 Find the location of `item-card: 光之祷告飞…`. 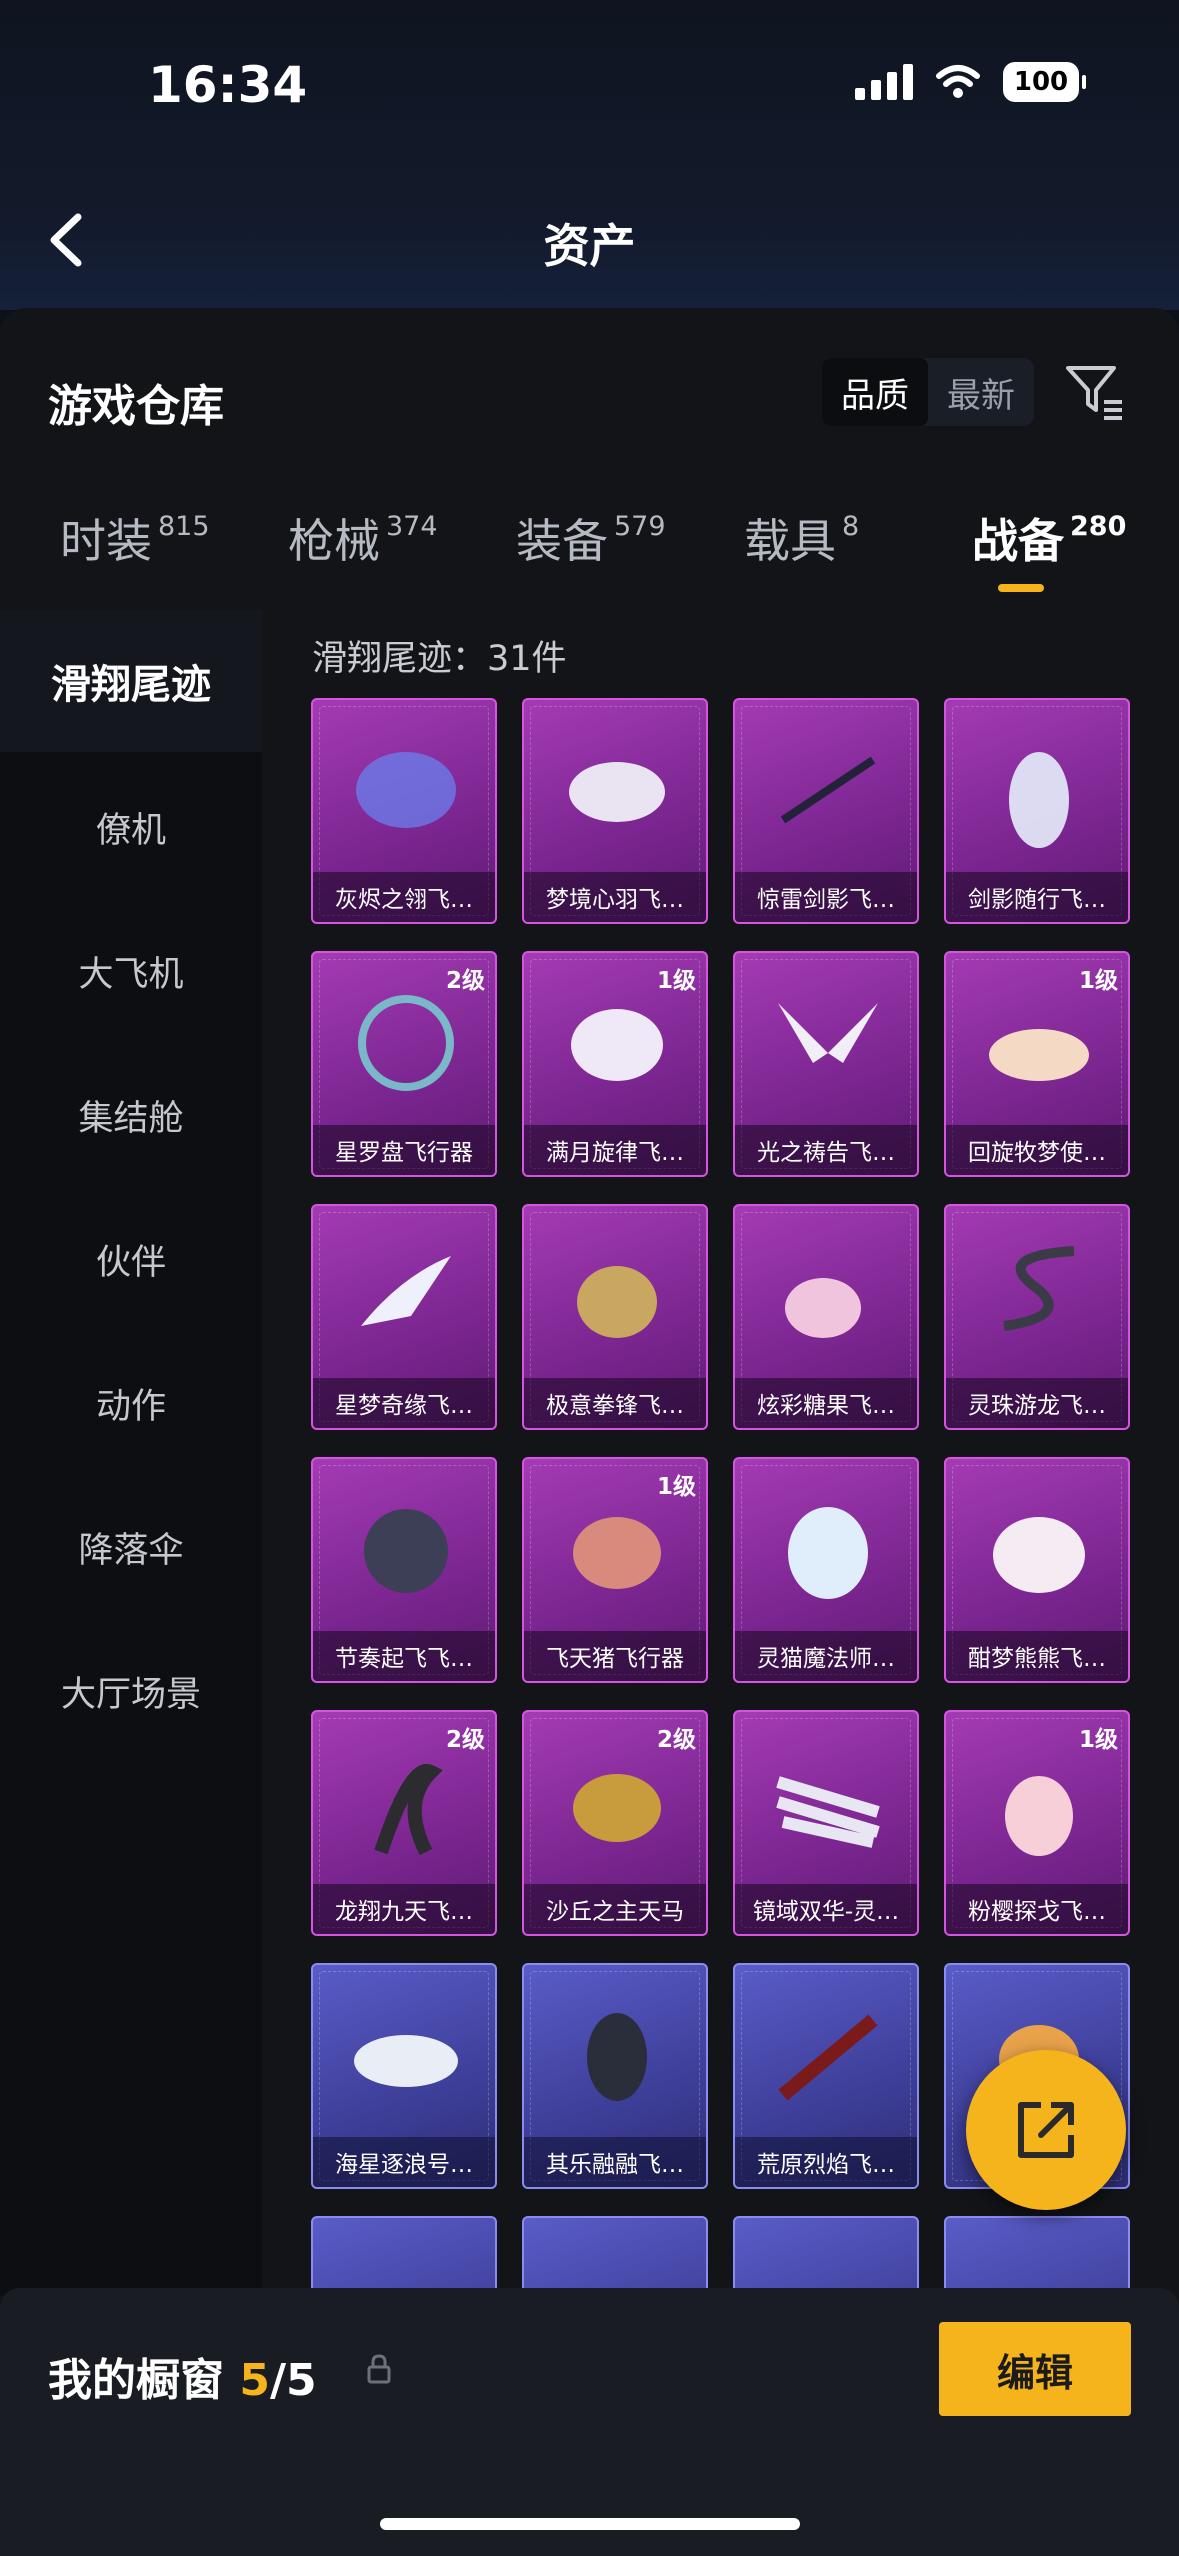

item-card: 光之祷告飞… is located at coordinates (826, 1064).